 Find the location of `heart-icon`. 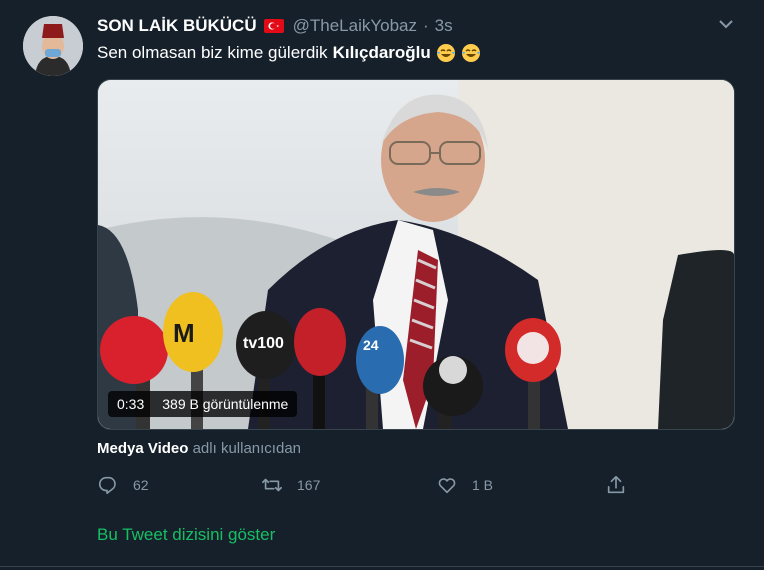

heart-icon is located at coordinates (447, 486).